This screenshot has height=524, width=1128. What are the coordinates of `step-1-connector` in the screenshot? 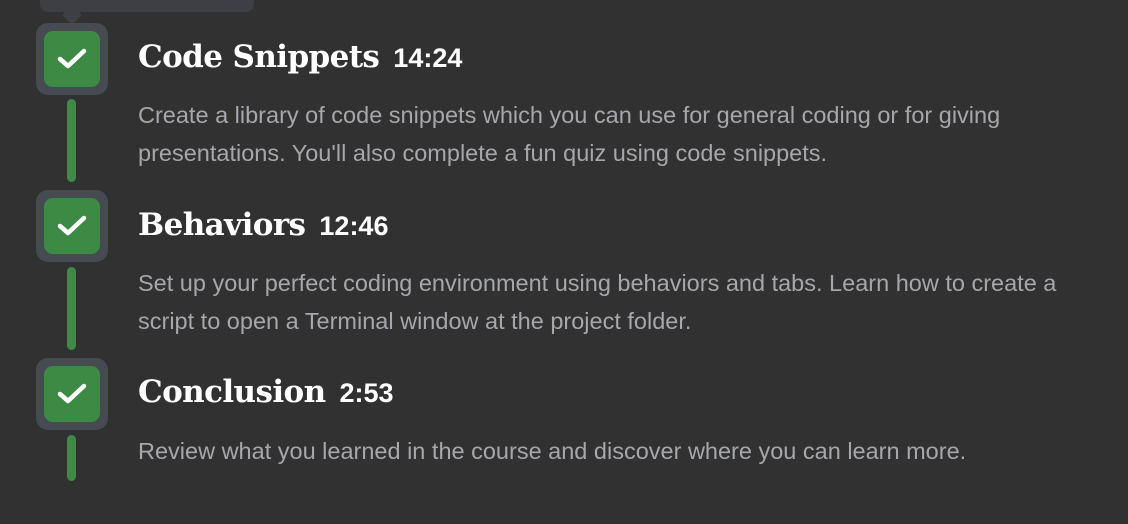 It's located at (71, 140).